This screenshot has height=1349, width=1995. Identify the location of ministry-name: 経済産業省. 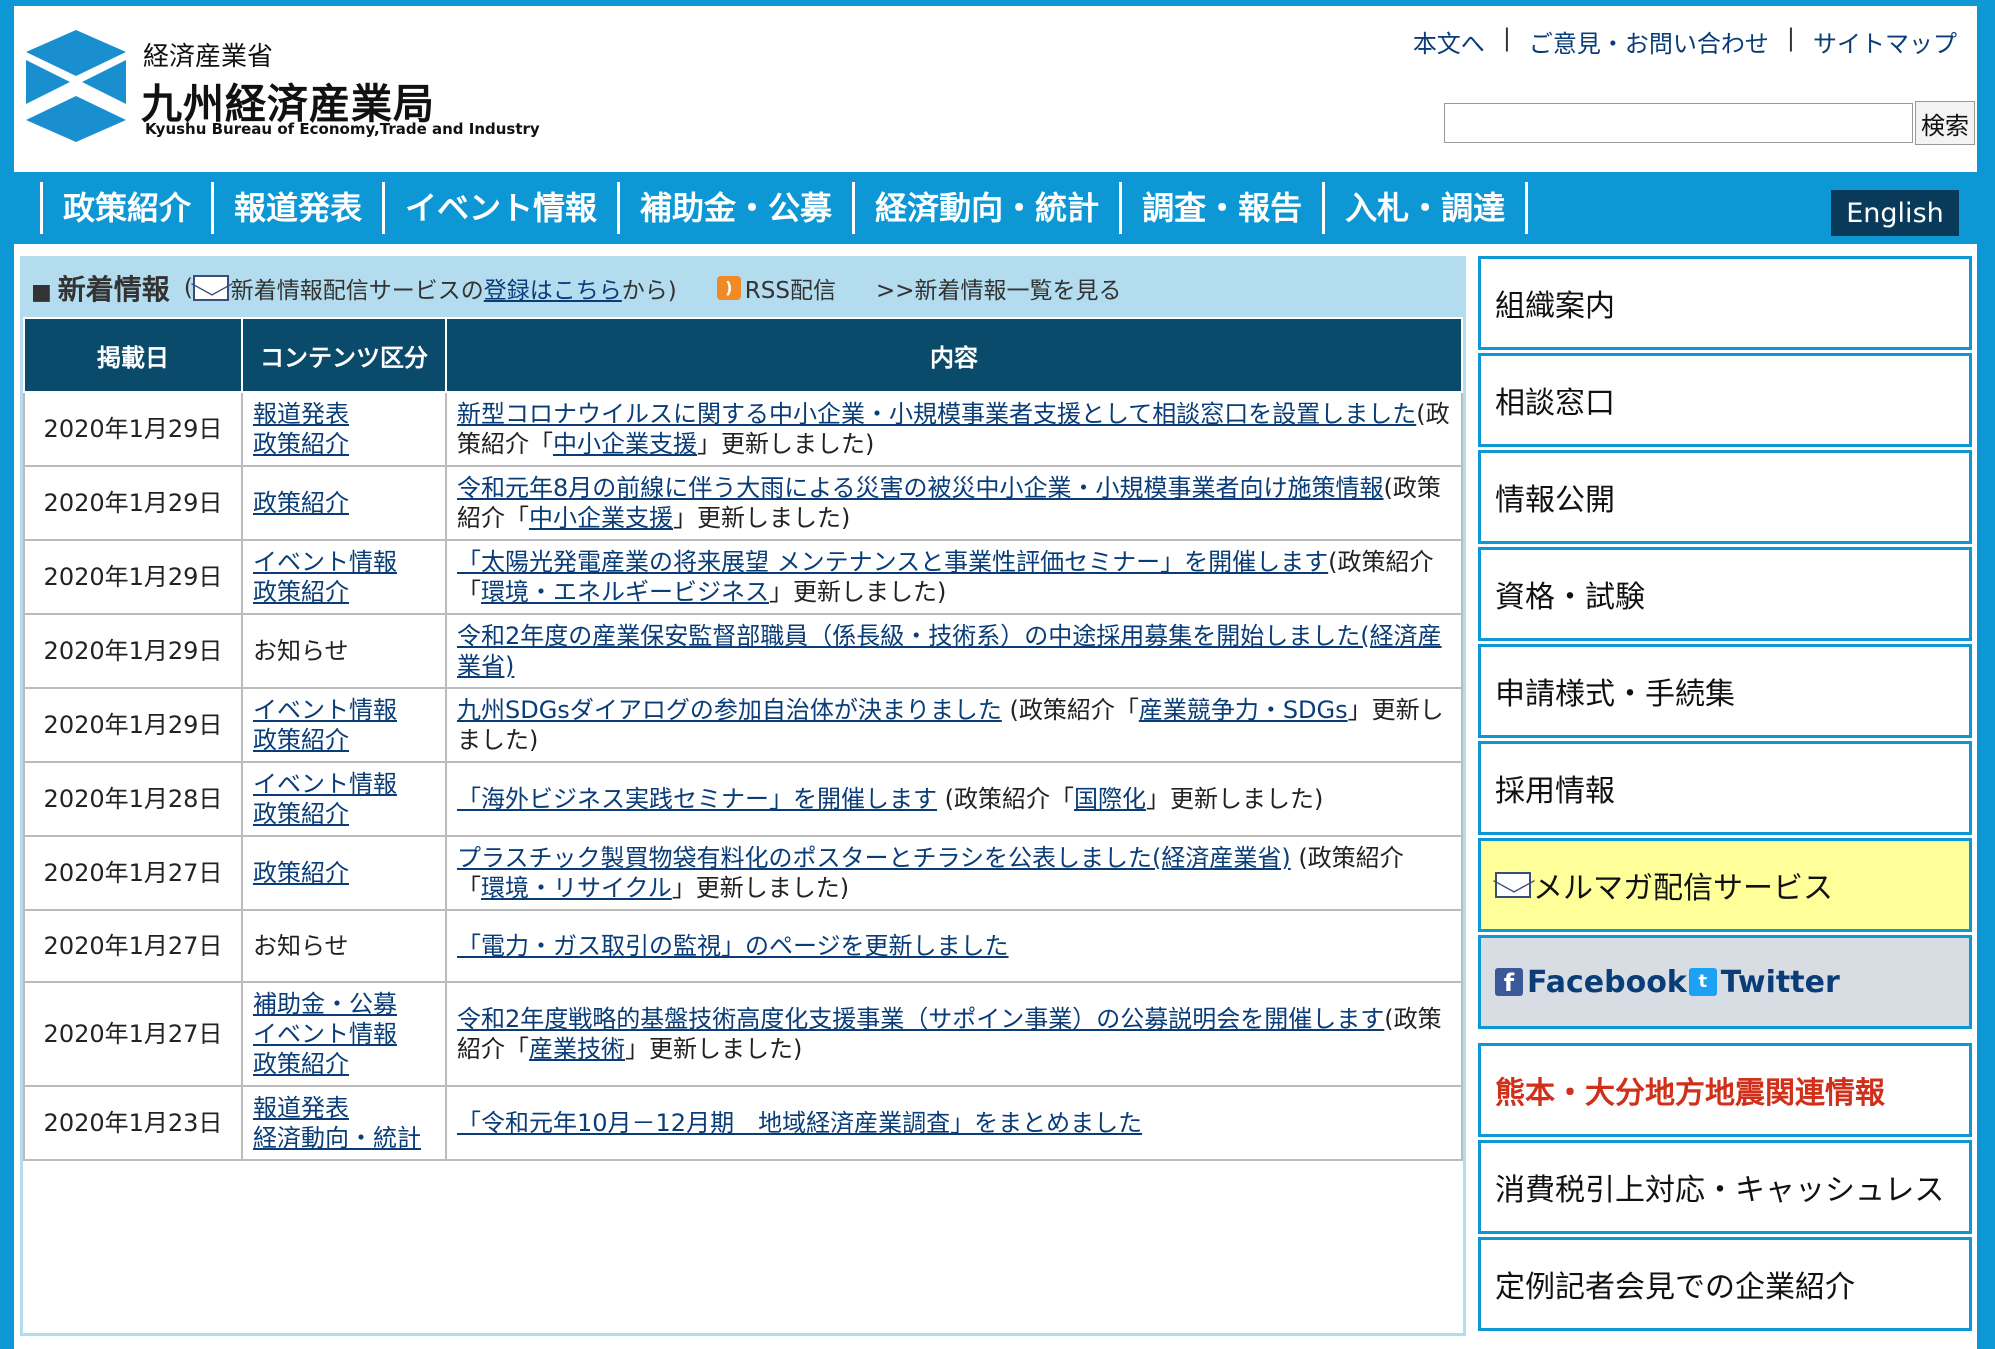
(208, 57).